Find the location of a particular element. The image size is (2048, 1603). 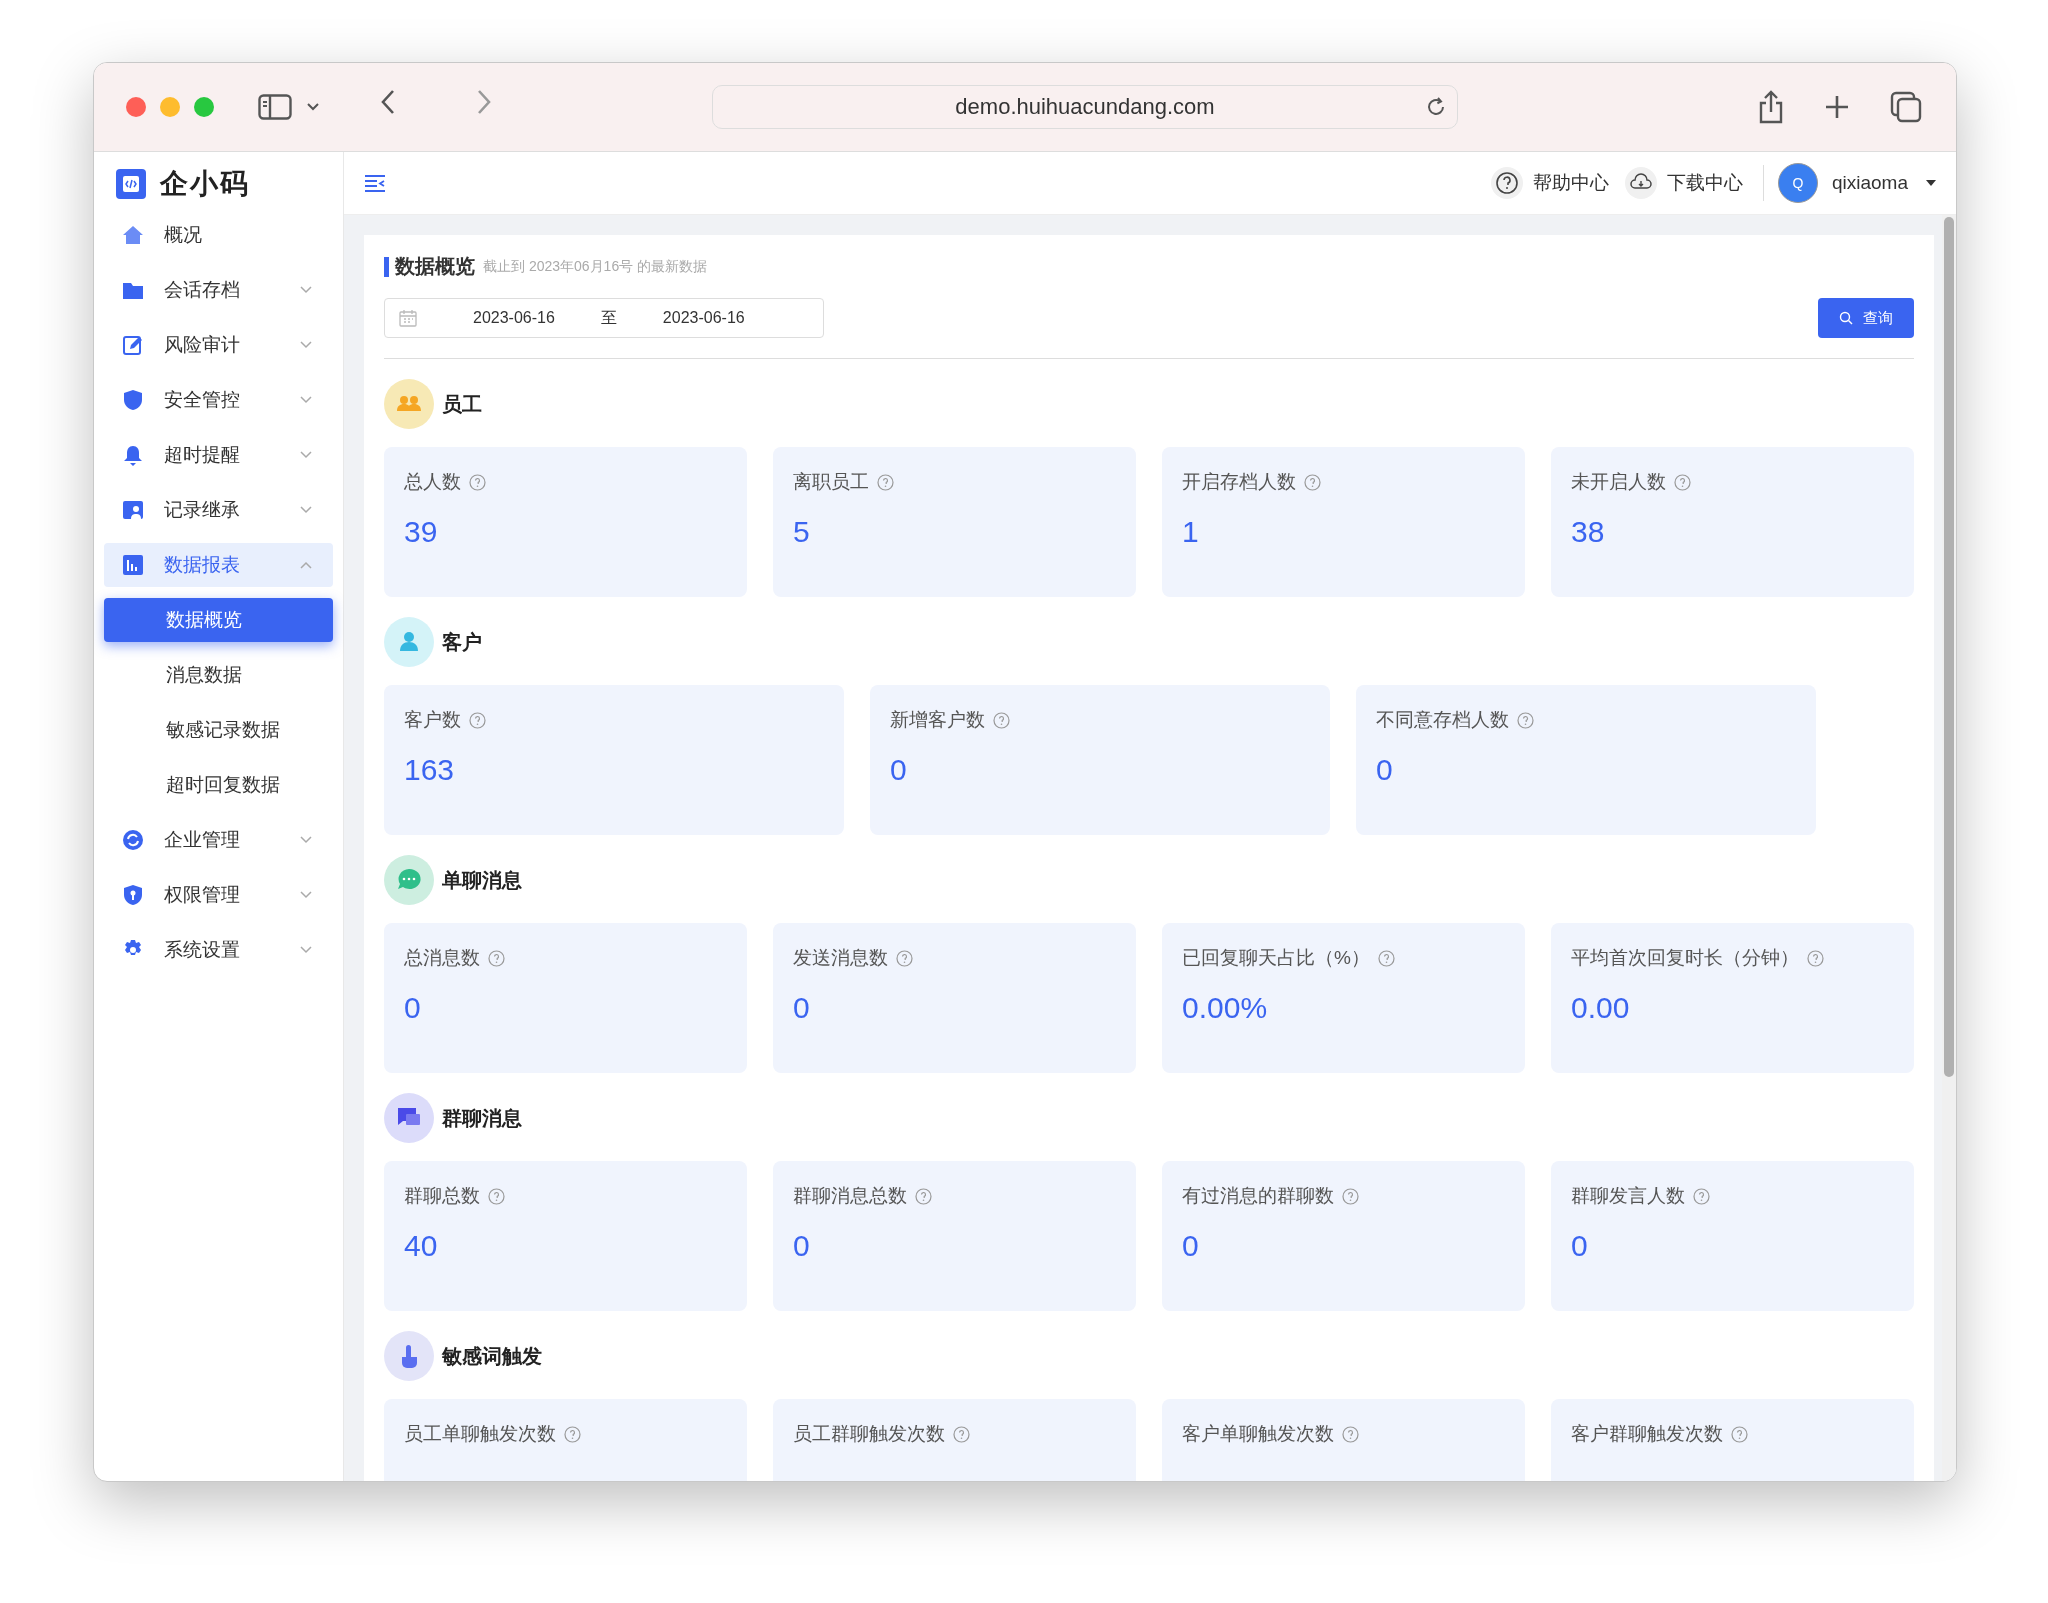

stat-value: 1 is located at coordinates (1191, 532).